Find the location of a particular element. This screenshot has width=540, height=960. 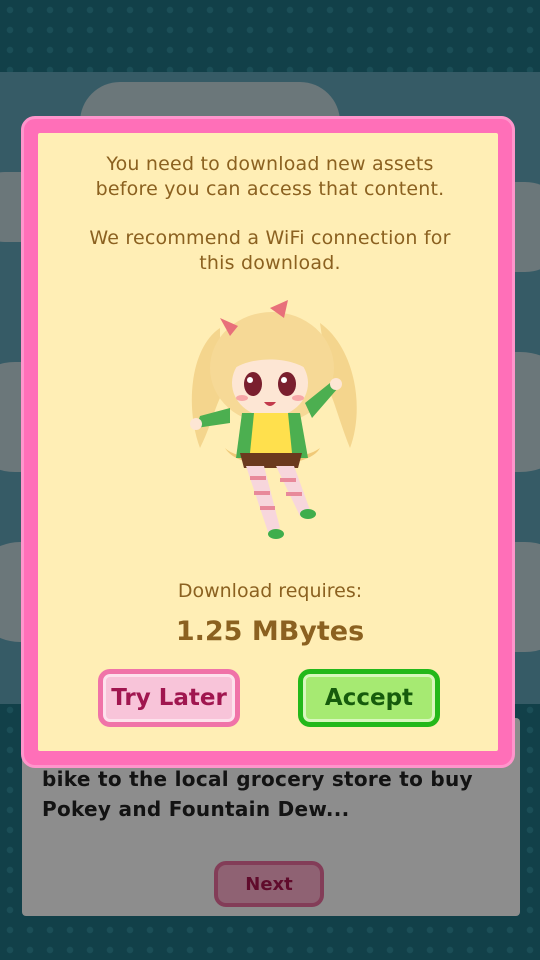

message-line: You need to download new assets is located at coordinates (270, 164).